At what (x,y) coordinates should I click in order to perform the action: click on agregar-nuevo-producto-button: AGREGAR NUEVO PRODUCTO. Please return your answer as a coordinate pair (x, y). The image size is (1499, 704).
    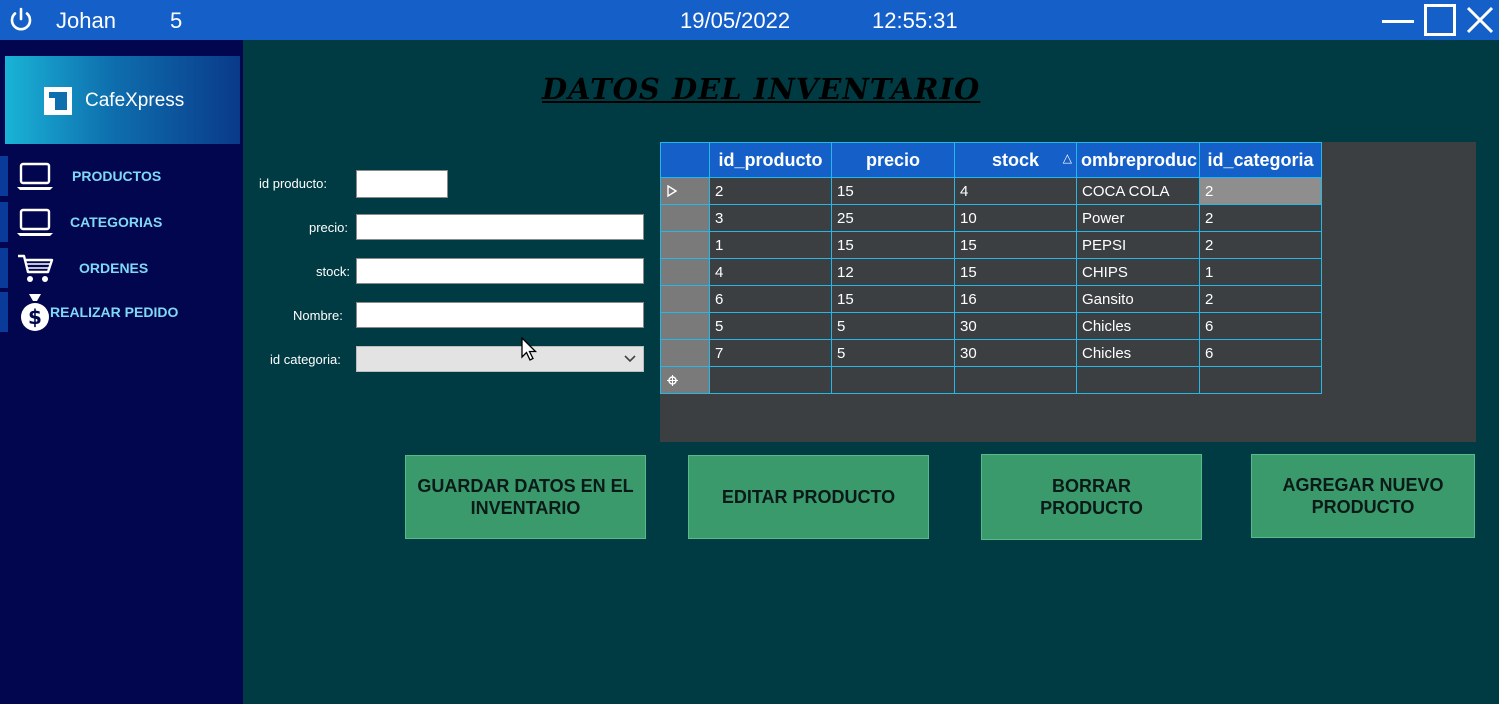
    Looking at the image, I should click on (1363, 496).